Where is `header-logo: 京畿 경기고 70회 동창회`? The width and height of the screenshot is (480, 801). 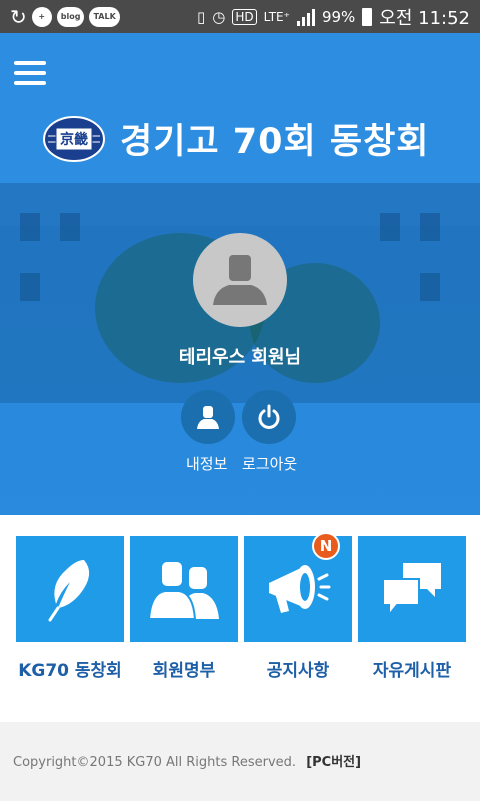
header-logo: 京畿 경기고 70회 동창회 is located at coordinates (235, 138).